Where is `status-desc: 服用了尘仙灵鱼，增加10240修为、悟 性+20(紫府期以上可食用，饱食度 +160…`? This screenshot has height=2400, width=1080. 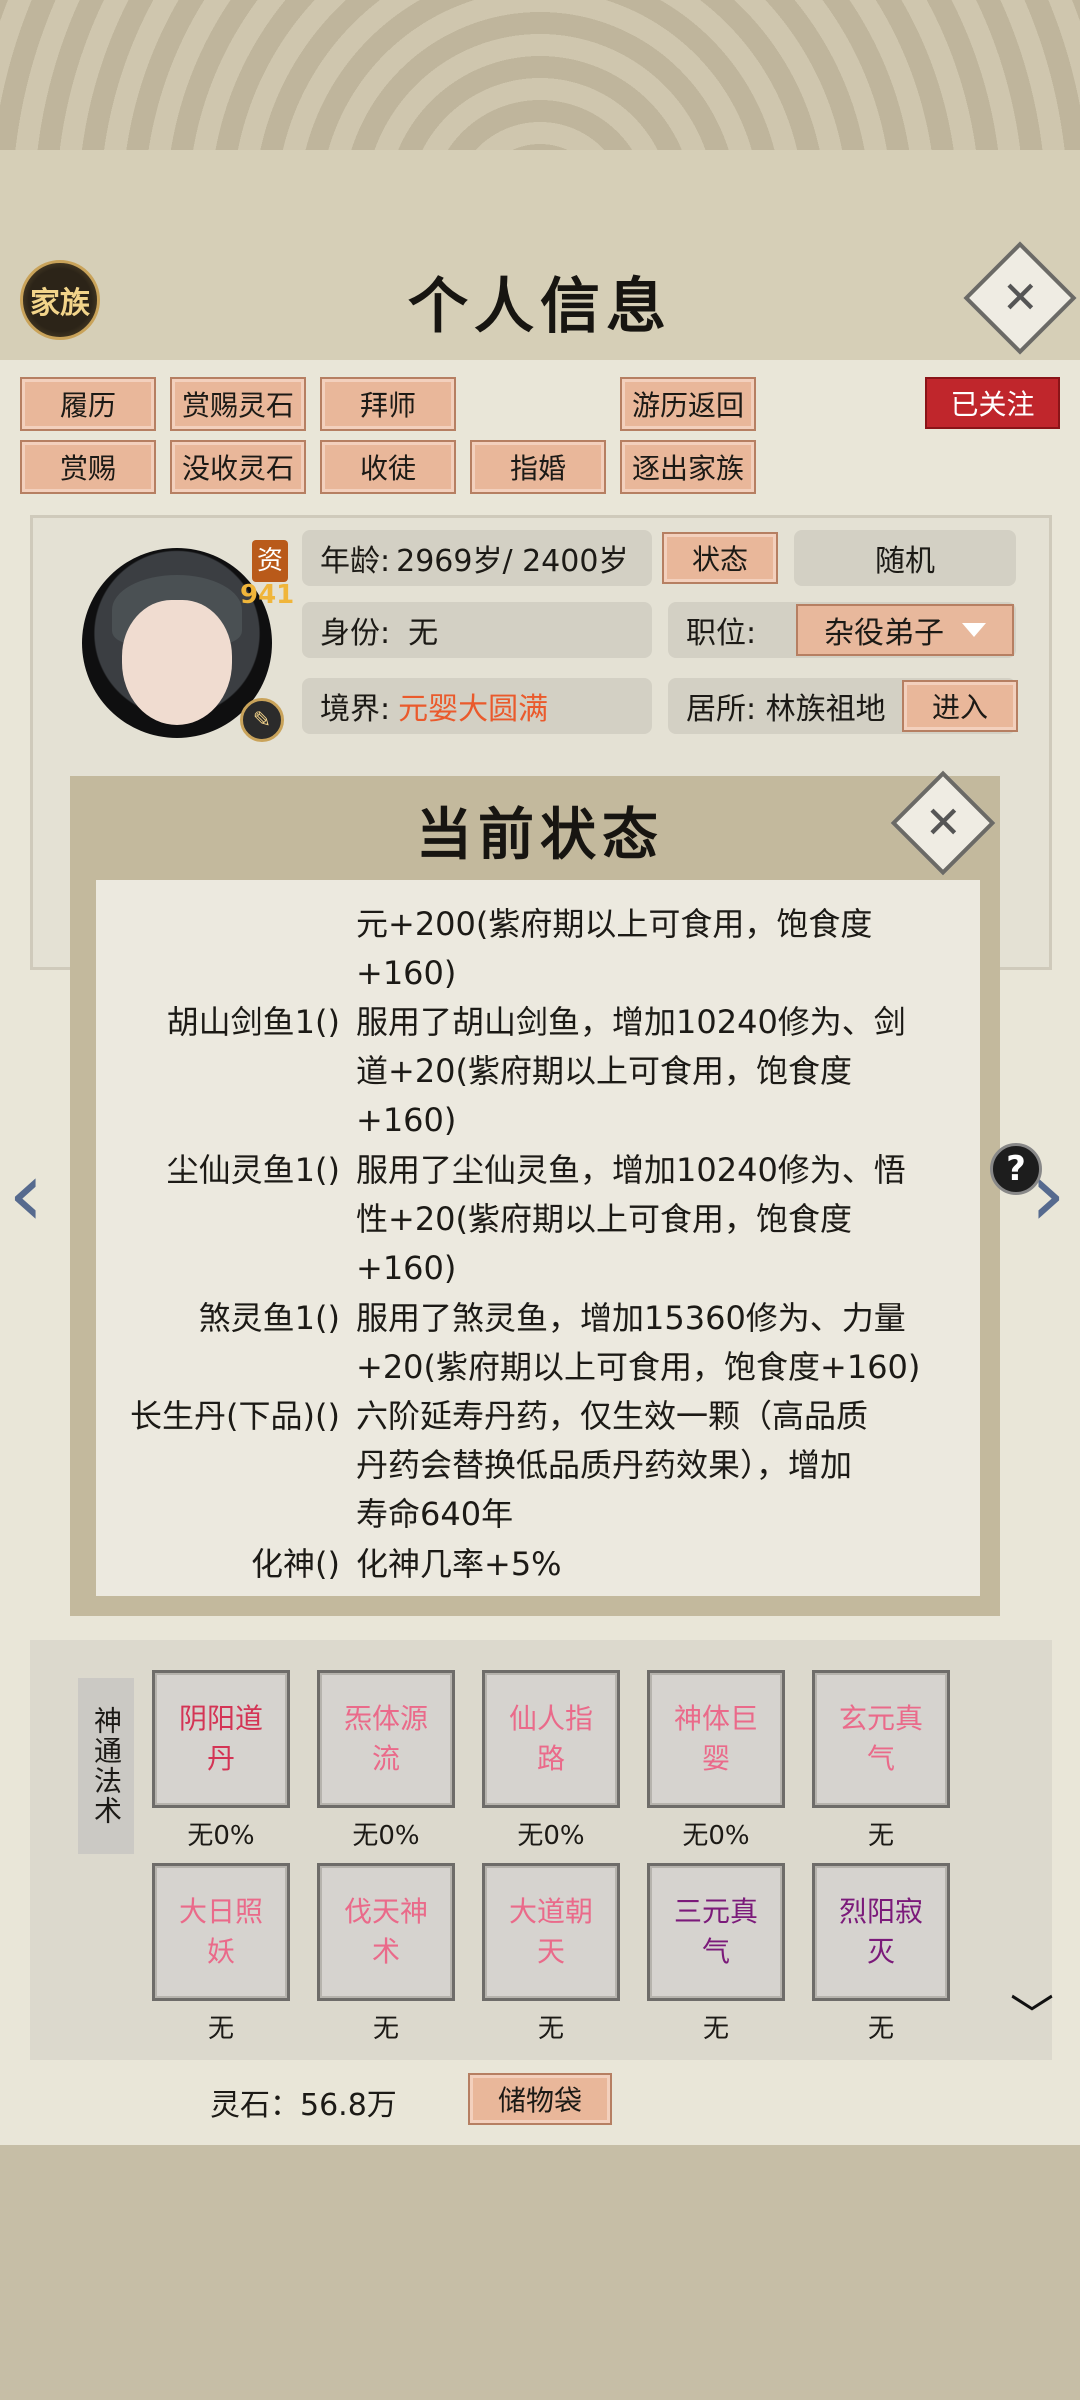
status-desc: 服用了尘仙灵鱼，增加10240修为、悟 性+20(紫府期以上可食用，饱食度 +160… is located at coordinates (631, 1219).